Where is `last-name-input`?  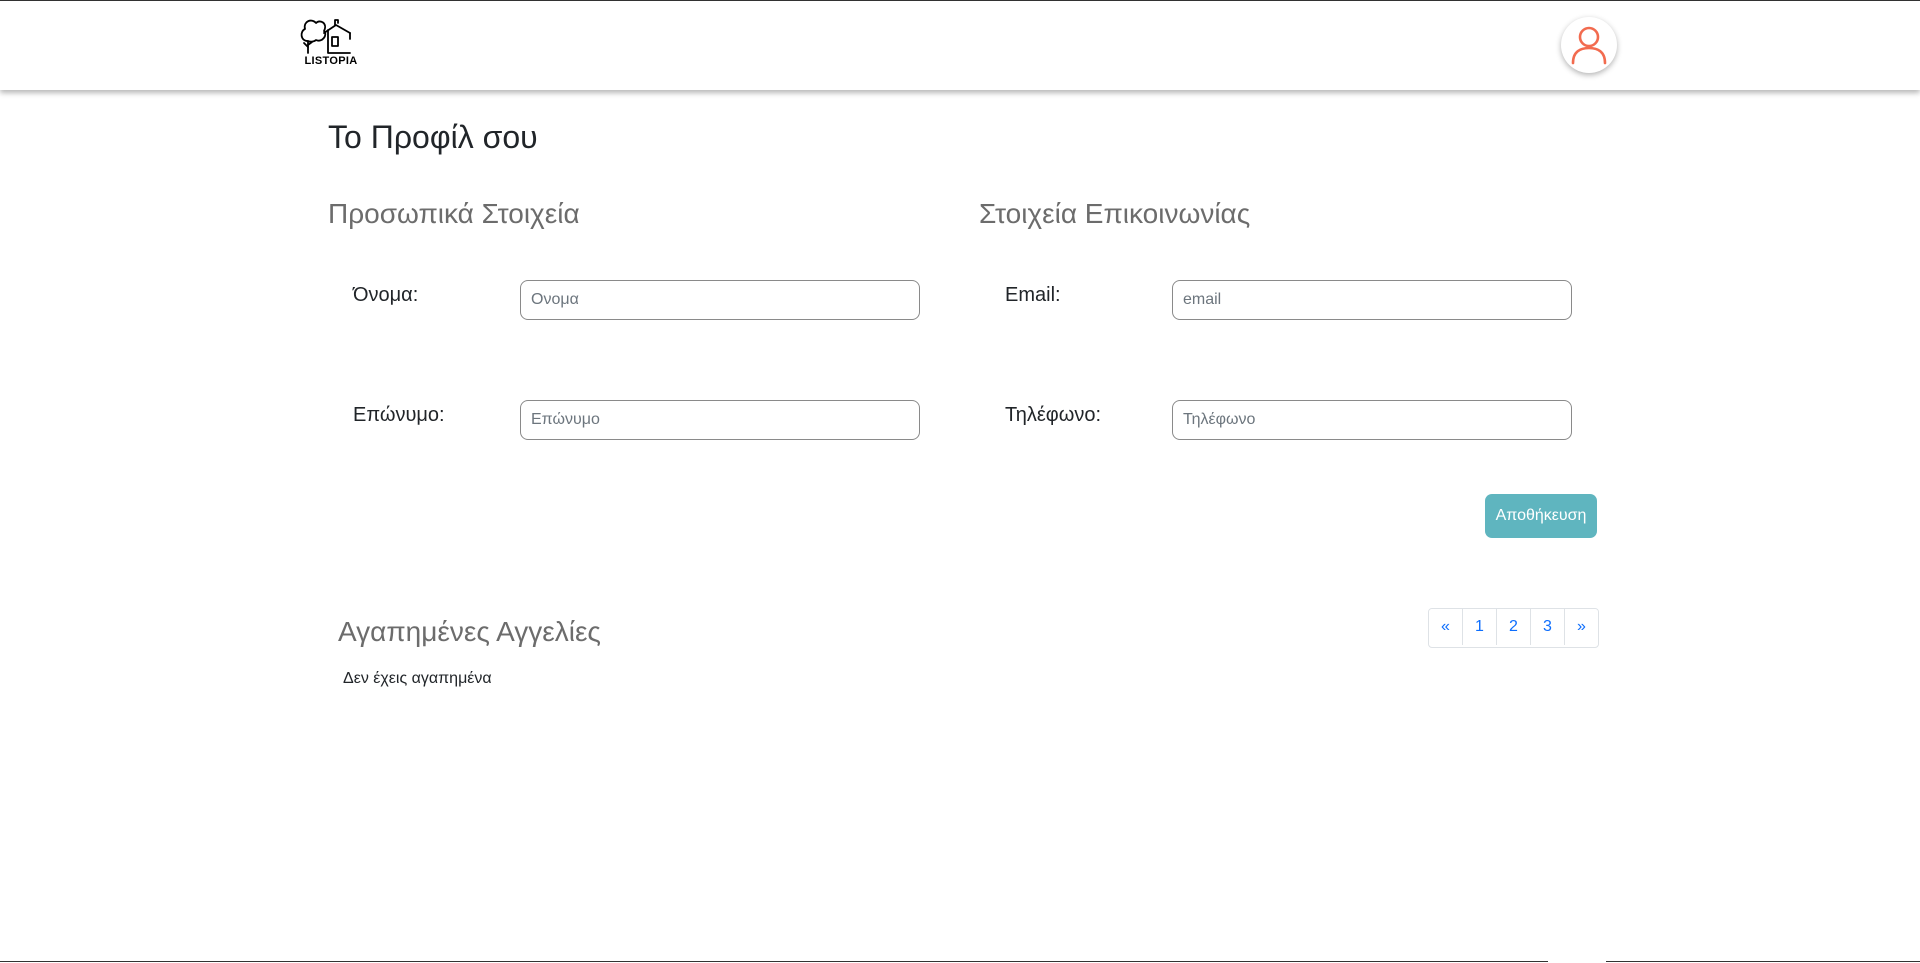 last-name-input is located at coordinates (720, 420).